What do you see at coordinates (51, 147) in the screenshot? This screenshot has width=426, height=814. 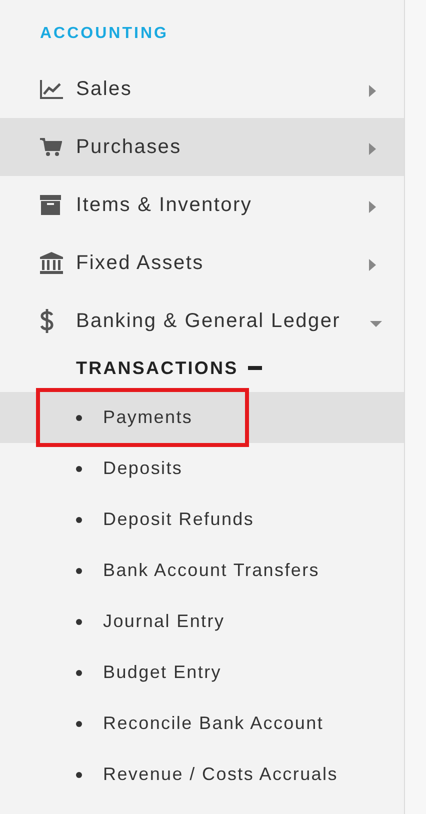 I see `cart-icon` at bounding box center [51, 147].